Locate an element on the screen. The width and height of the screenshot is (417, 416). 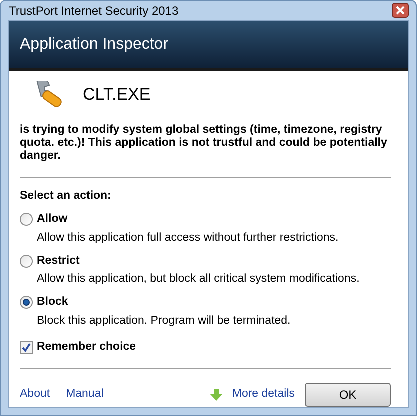
option-description: Allow this application, but block all critical system modifications. is located at coordinates (198, 279).